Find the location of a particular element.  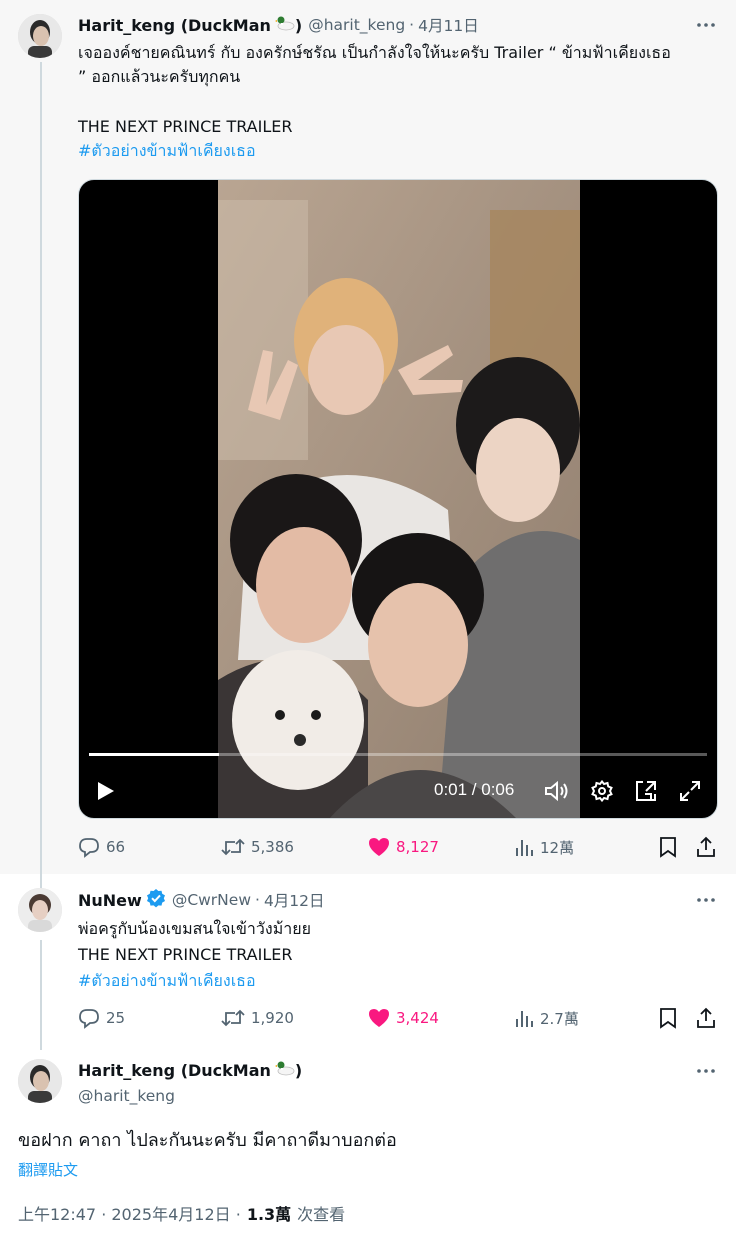

like-button: 3,424 is located at coordinates (403, 1018).